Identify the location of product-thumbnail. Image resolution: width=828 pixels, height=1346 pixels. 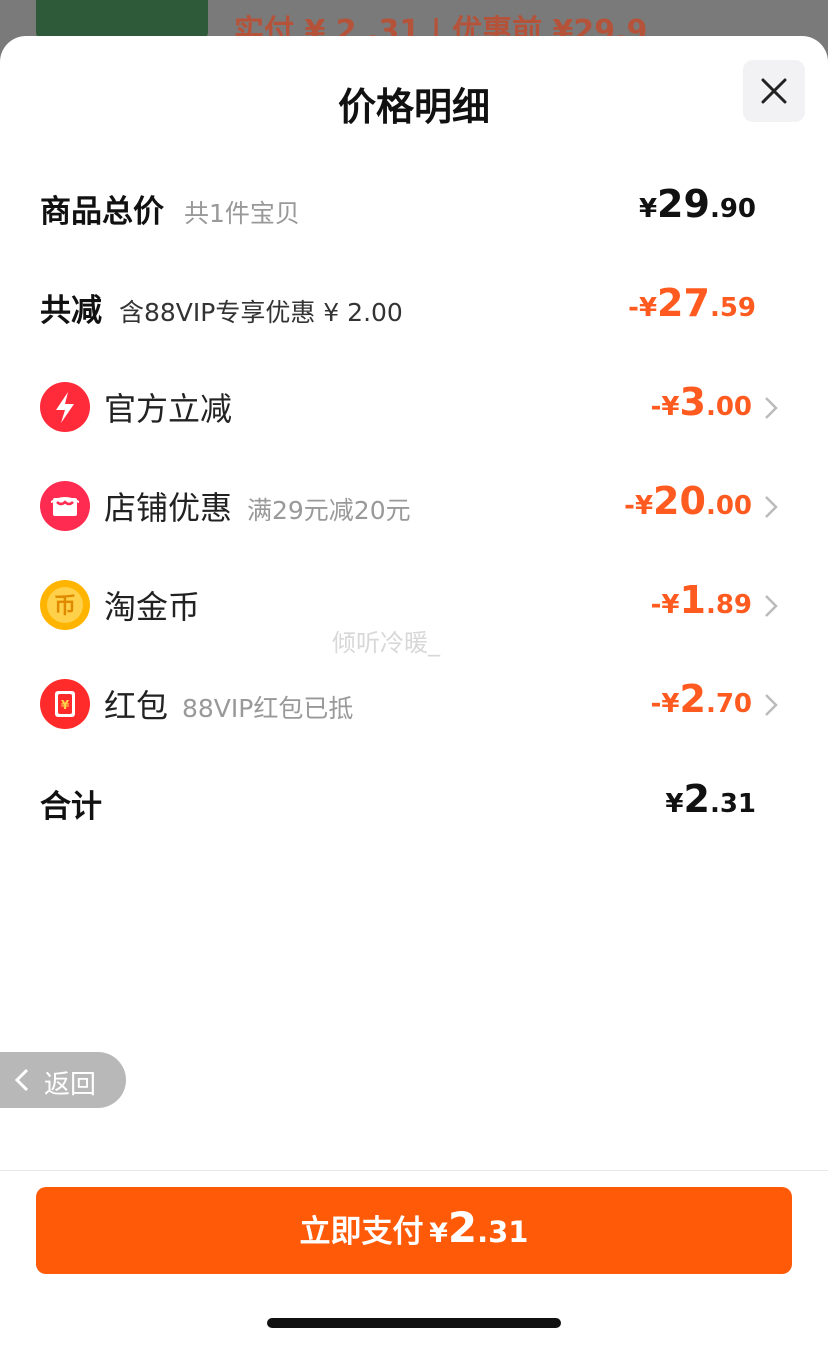
(122, 20).